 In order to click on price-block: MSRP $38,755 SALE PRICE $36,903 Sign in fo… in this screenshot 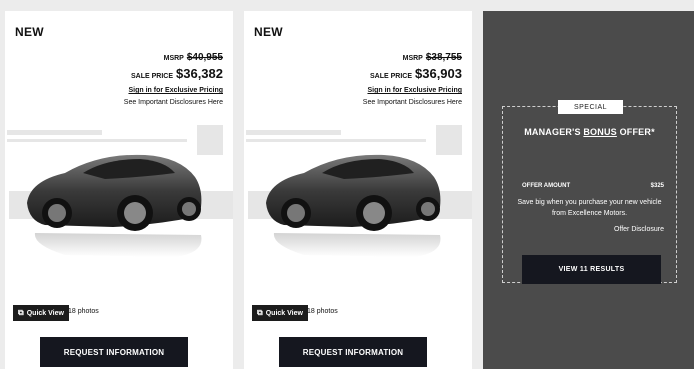, I will do `click(412, 80)`.